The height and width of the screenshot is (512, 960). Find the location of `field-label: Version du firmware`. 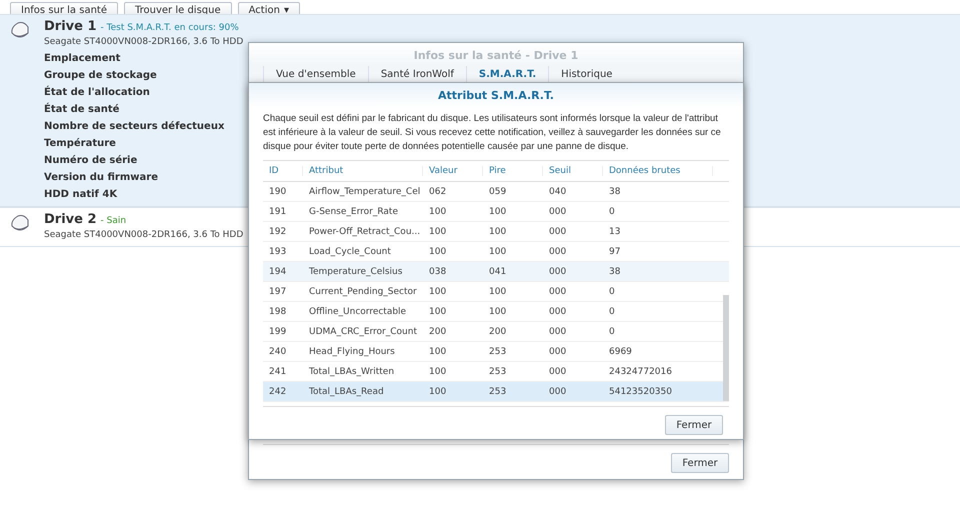

field-label: Version du firmware is located at coordinates (101, 177).